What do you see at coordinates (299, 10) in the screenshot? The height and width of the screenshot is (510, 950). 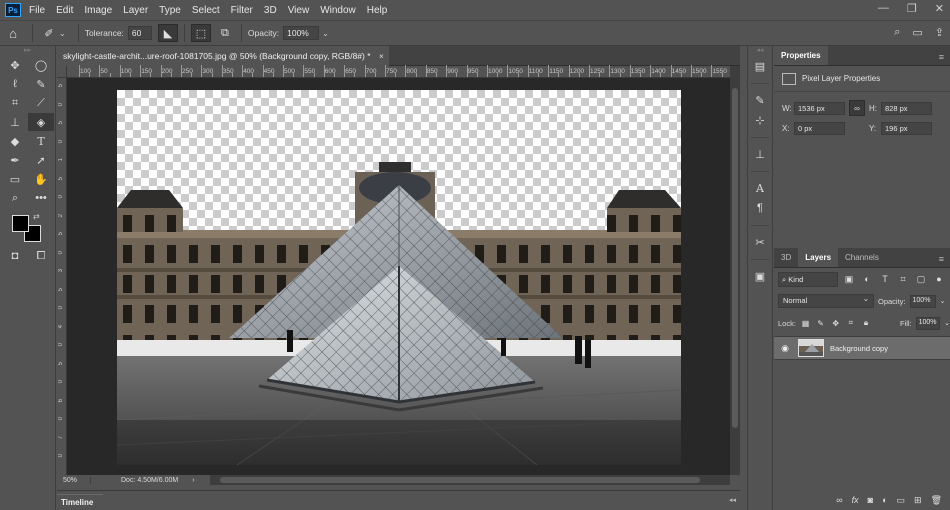 I see `menu-view: View` at bounding box center [299, 10].